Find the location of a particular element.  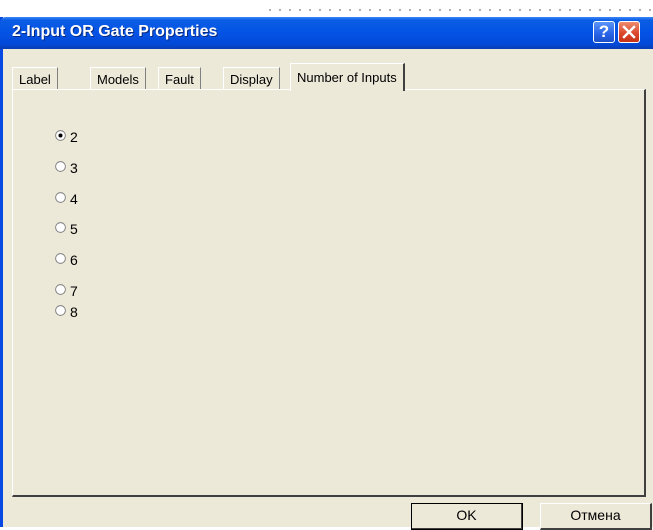

tab-display: Display is located at coordinates (251, 78).